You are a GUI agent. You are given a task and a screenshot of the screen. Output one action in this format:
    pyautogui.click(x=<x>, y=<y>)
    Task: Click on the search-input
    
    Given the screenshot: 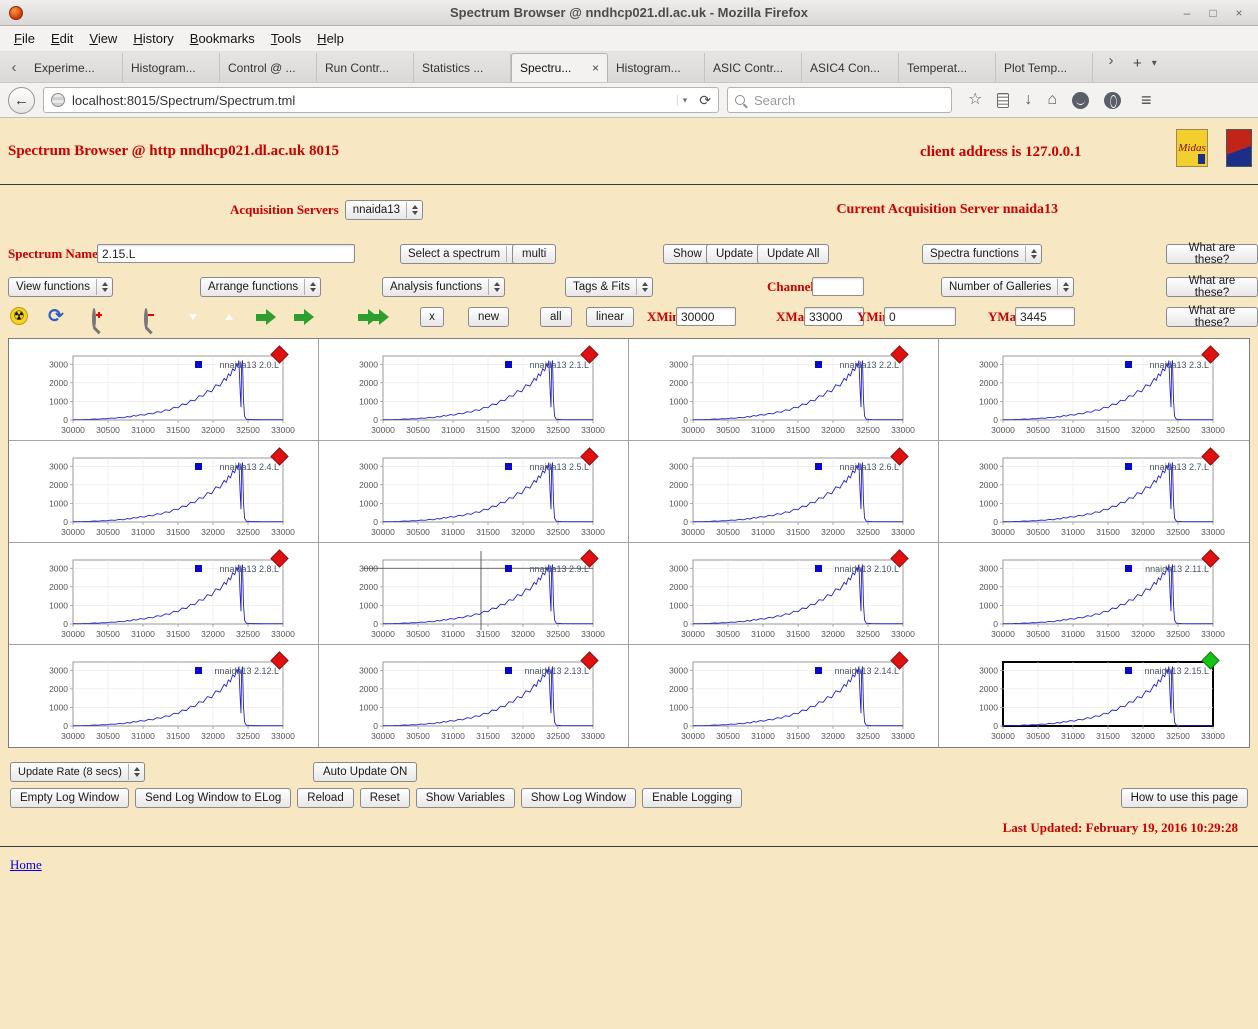 What is the action you would take?
    pyautogui.click(x=848, y=100)
    